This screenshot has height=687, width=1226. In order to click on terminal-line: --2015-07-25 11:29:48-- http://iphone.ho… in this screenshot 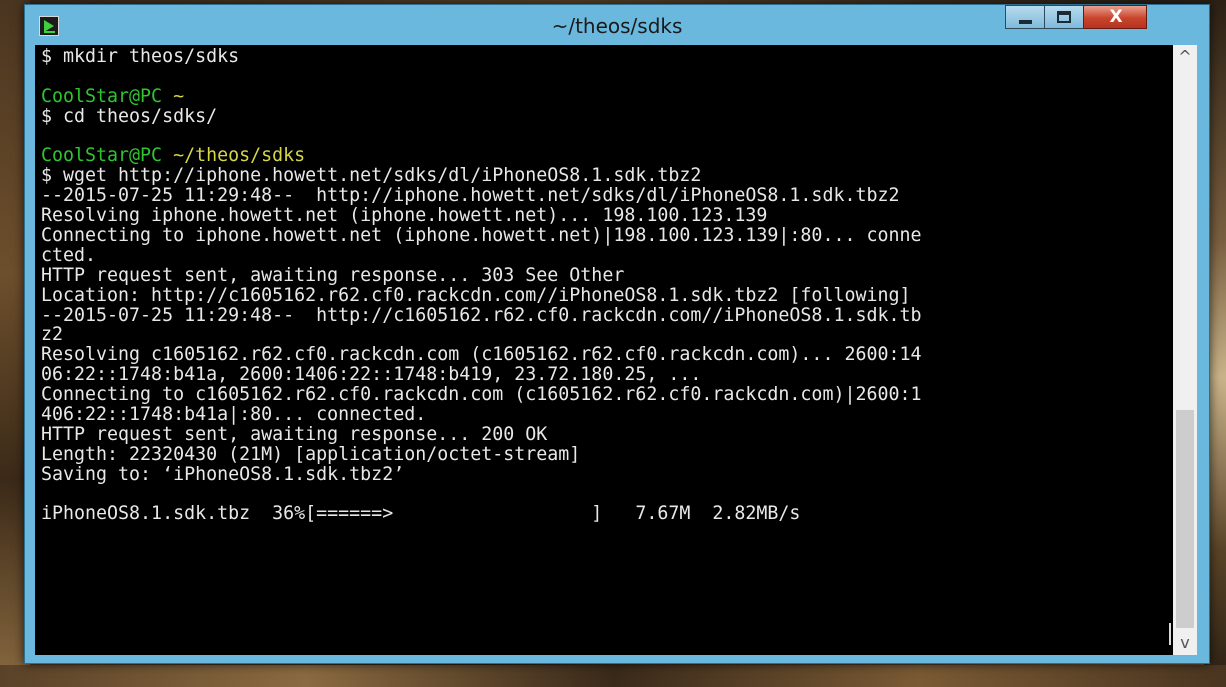, I will do `click(470, 196)`.